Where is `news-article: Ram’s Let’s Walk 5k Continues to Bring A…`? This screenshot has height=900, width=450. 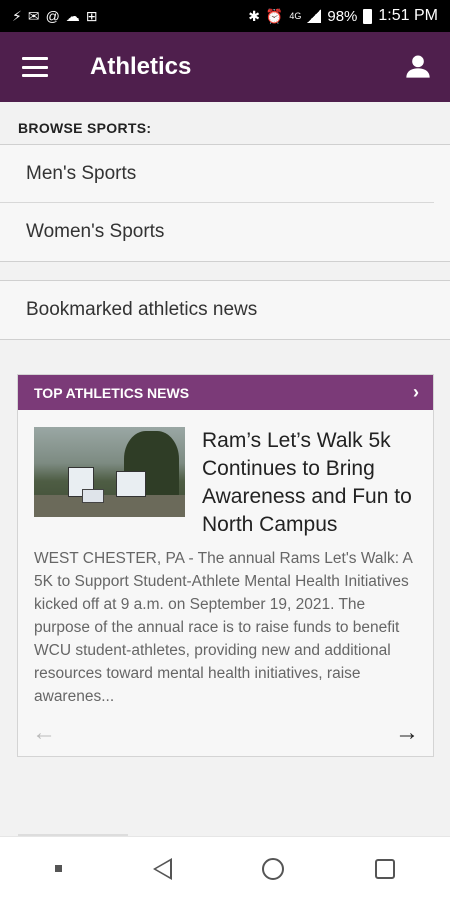
news-article: Ram’s Let’s Walk 5k Continues to Bring A… is located at coordinates (225, 474).